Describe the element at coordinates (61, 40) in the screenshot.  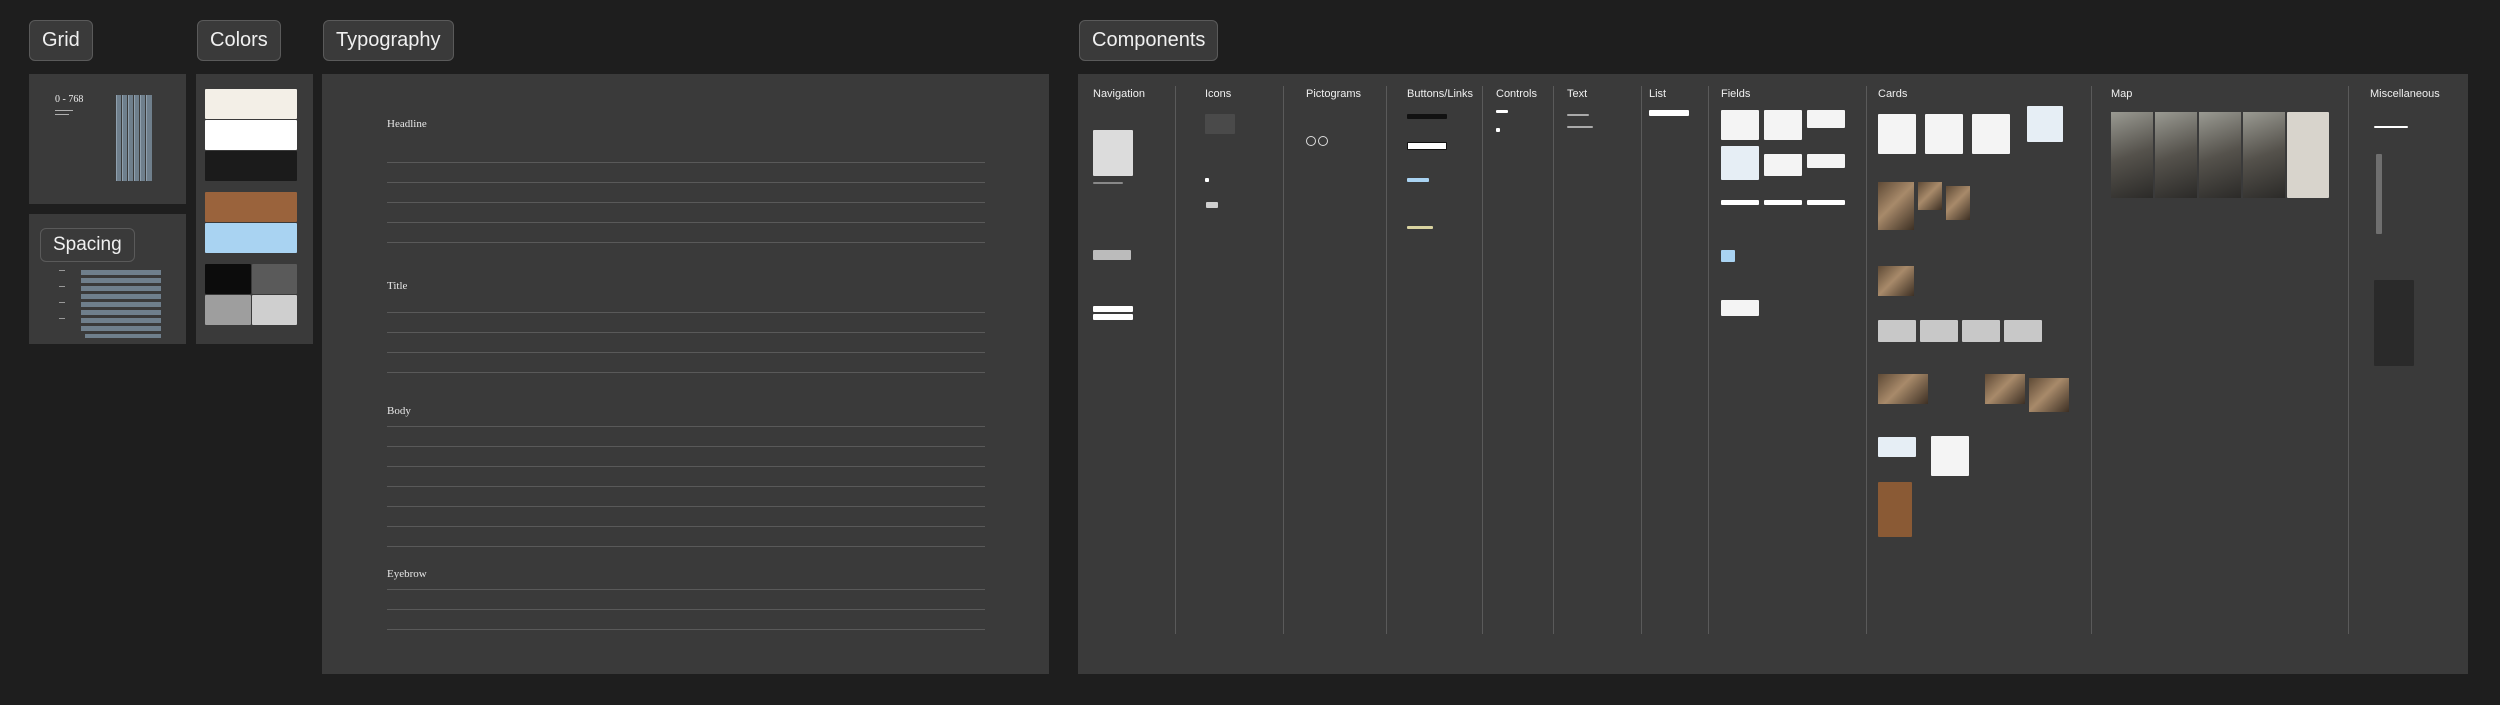
I see `section-label-grid: Grid` at that location.